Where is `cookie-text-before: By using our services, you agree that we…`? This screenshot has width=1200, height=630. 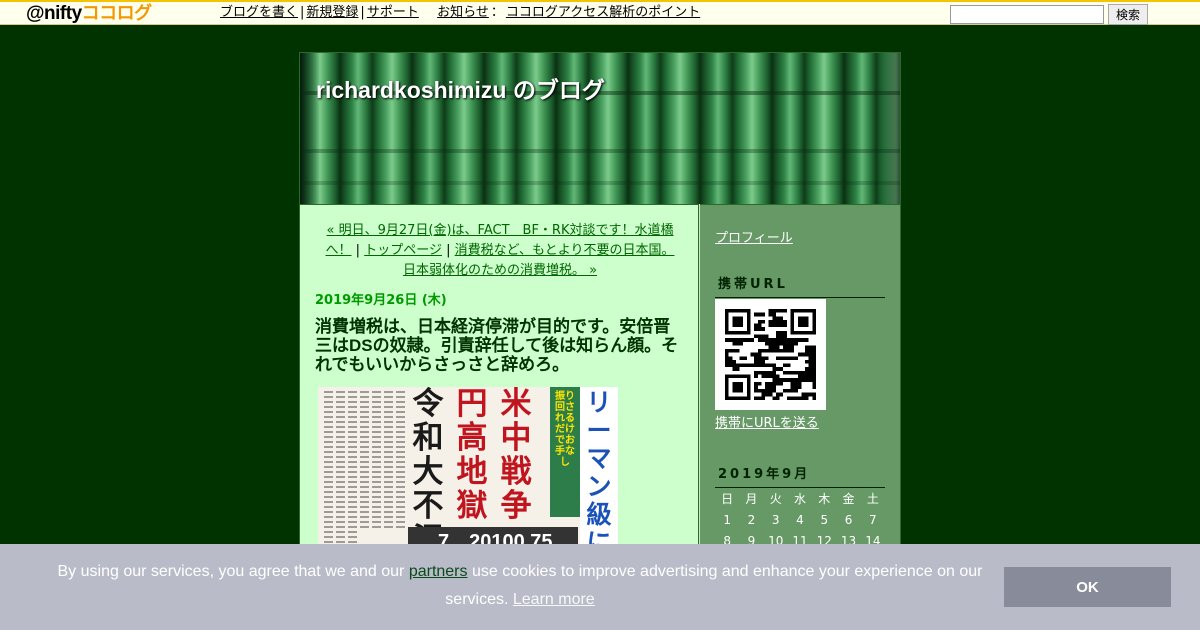
cookie-text-before: By using our services, you agree that we… is located at coordinates (233, 571).